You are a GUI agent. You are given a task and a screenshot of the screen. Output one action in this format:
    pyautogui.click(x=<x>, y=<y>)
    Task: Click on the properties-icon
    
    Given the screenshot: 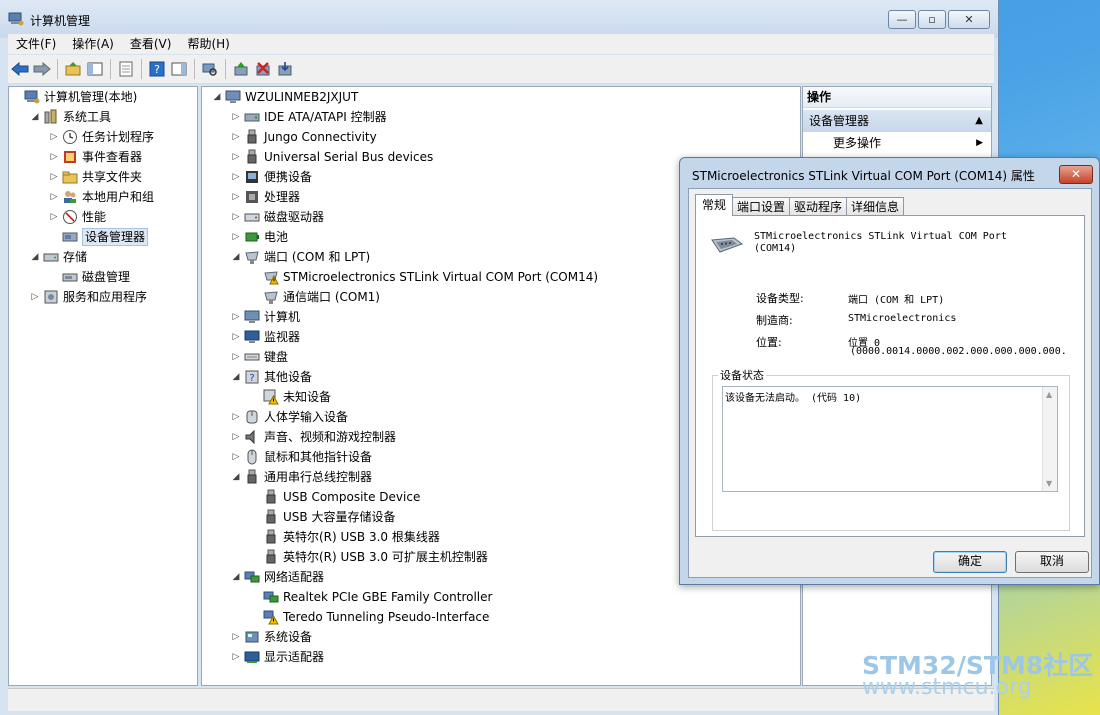 What is the action you would take?
    pyautogui.click(x=126, y=69)
    